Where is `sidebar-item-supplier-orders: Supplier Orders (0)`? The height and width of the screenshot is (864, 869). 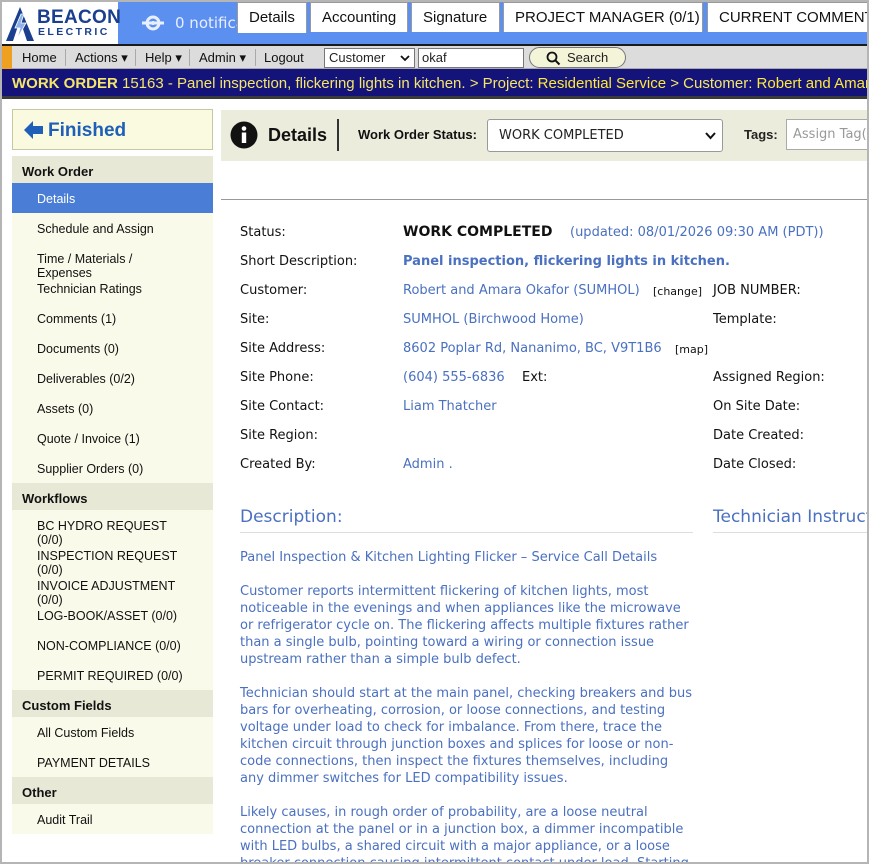
sidebar-item-supplier-orders: Supplier Orders (0) is located at coordinates (112, 468).